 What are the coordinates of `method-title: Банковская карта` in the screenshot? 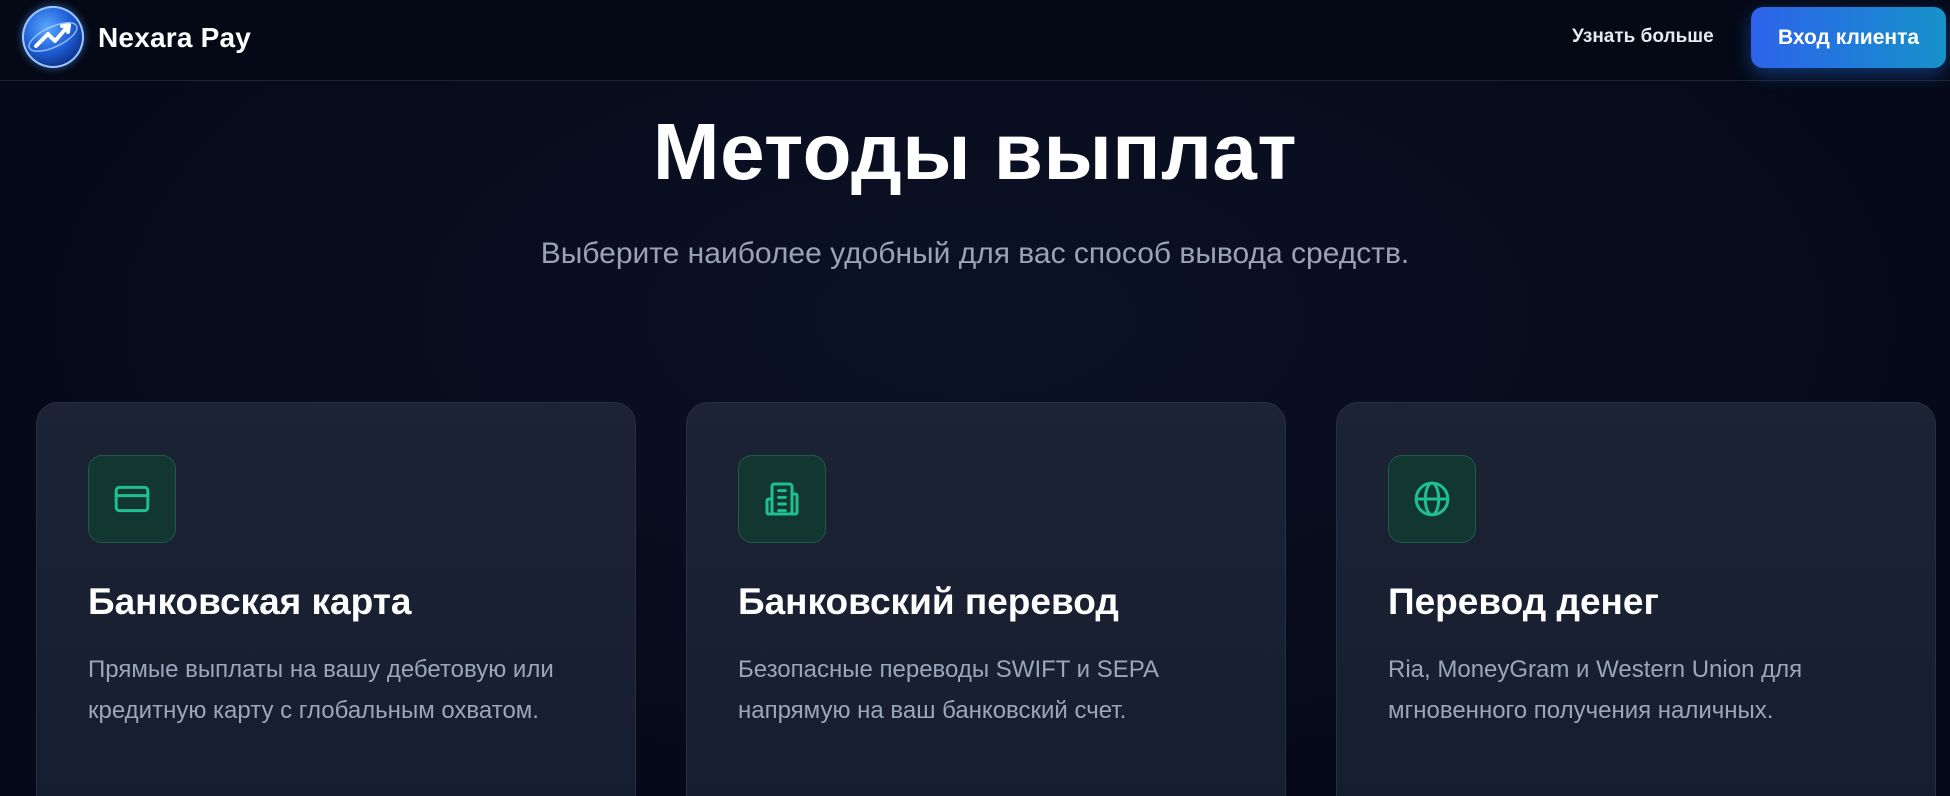 It's located at (250, 601).